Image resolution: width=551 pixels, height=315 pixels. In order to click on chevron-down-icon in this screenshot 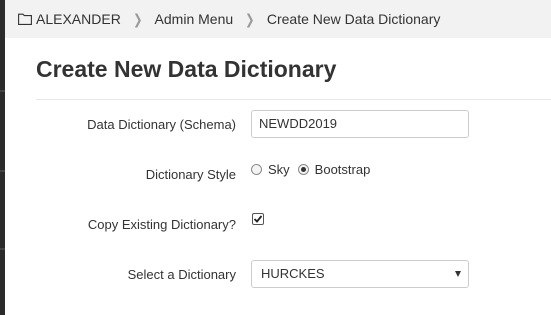, I will do `click(458, 274)`.